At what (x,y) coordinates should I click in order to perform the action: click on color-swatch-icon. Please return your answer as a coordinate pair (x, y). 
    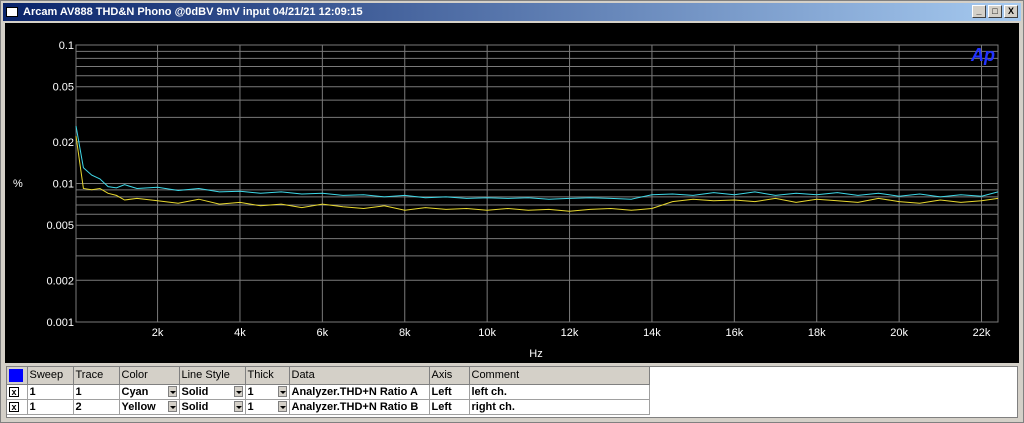
    Looking at the image, I should click on (16, 375).